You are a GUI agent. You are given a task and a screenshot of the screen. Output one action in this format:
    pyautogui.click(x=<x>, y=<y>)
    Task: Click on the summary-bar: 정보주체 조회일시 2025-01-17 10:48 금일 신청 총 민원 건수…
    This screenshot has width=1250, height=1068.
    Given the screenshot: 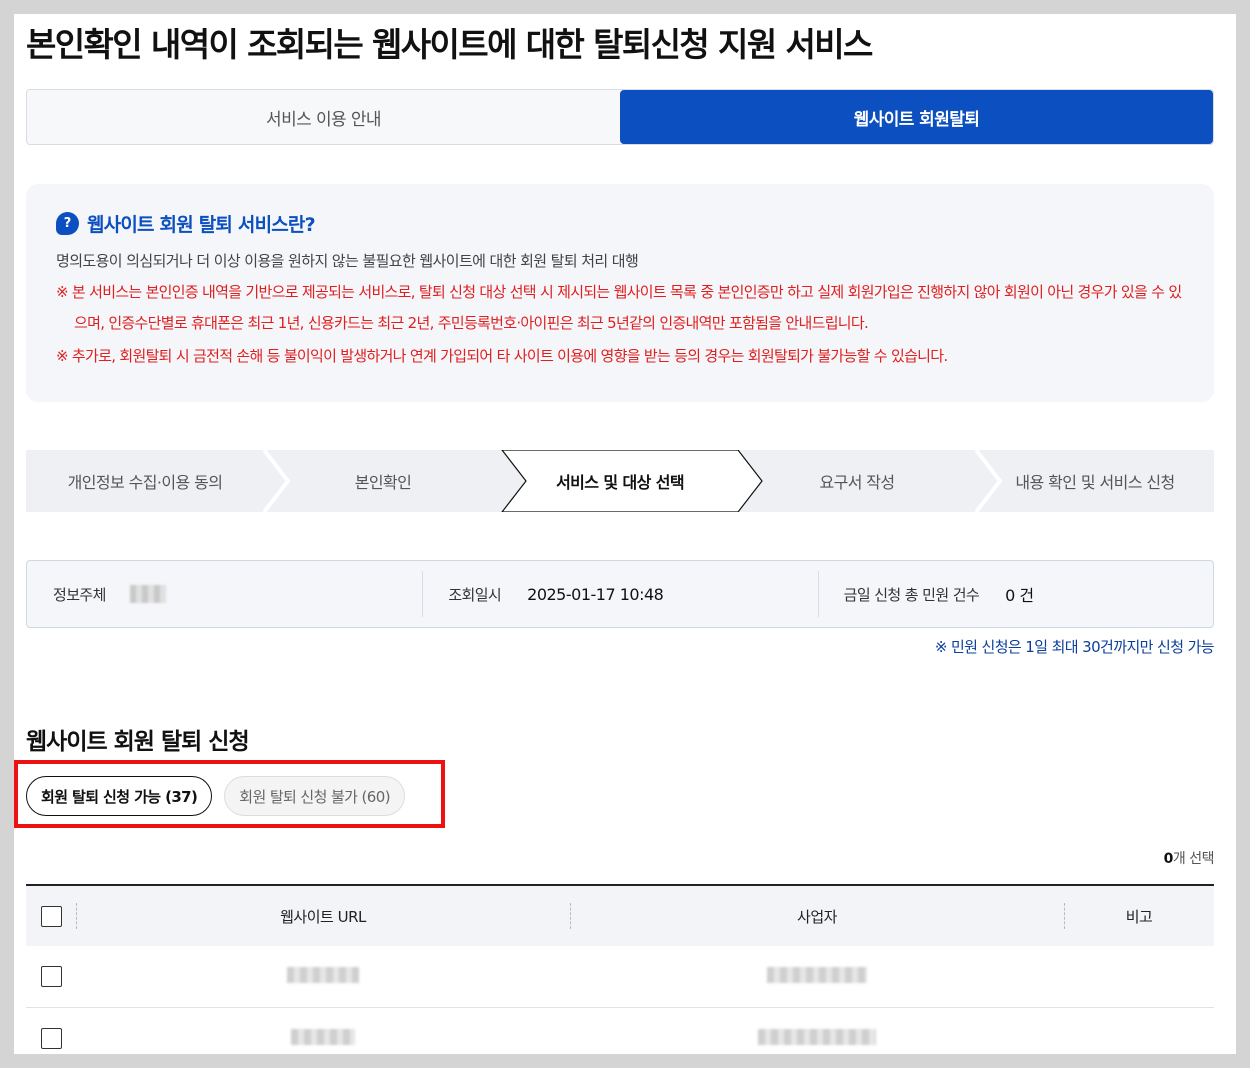 What is the action you would take?
    pyautogui.click(x=620, y=594)
    